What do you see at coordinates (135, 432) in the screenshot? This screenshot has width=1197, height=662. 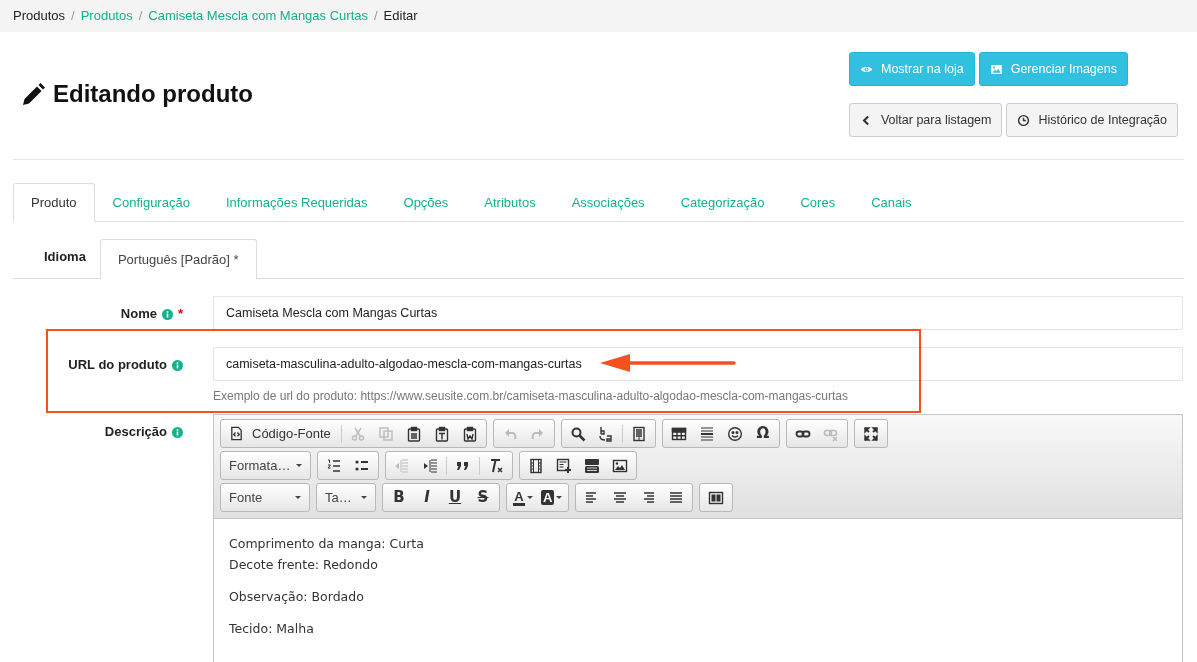 I see `field-label: Descrição` at bounding box center [135, 432].